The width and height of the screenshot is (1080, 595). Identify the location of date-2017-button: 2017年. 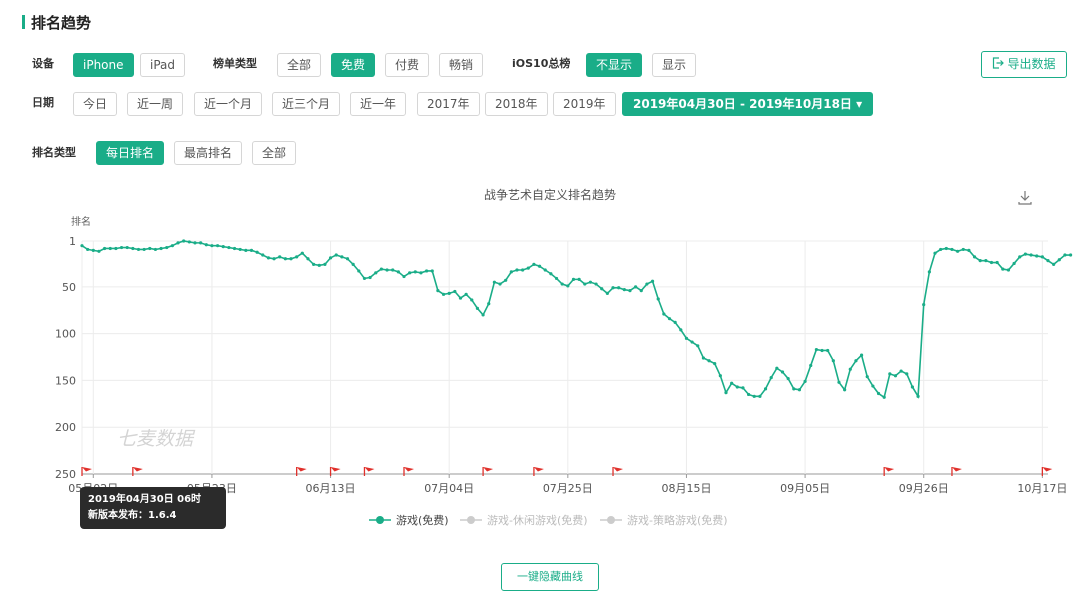
(448, 104).